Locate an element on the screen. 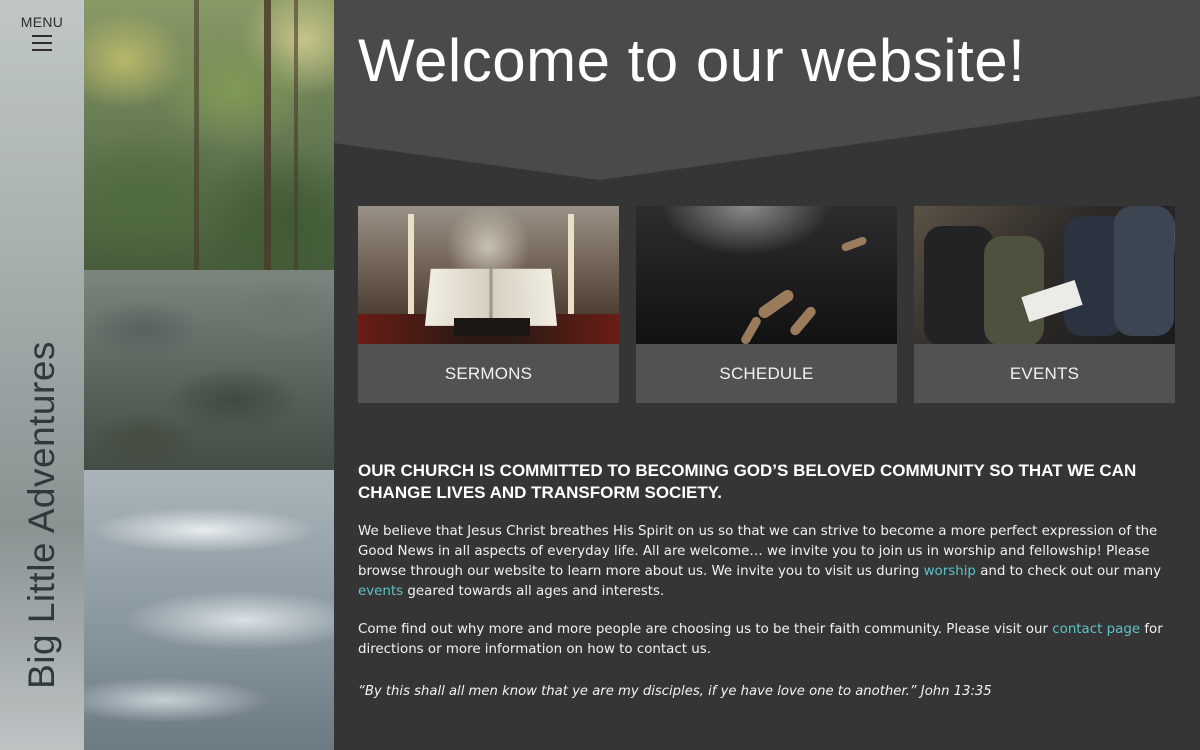 The width and height of the screenshot is (1200, 750). hamburger-icon is located at coordinates (42, 43).